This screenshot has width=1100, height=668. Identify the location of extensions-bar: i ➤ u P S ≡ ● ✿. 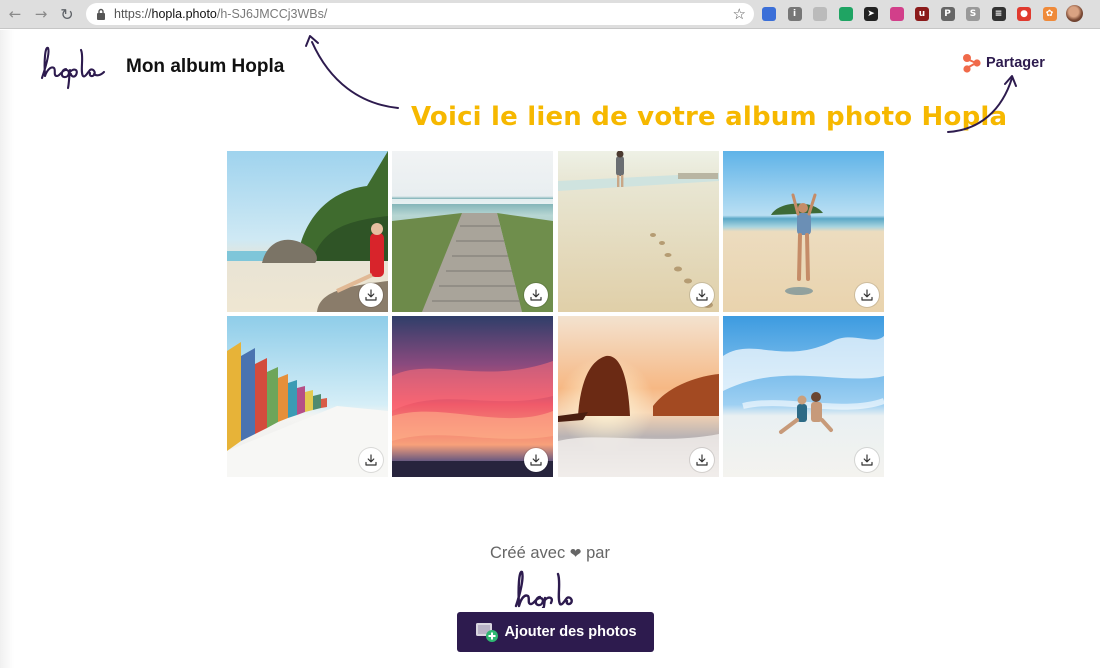
(915, 14).